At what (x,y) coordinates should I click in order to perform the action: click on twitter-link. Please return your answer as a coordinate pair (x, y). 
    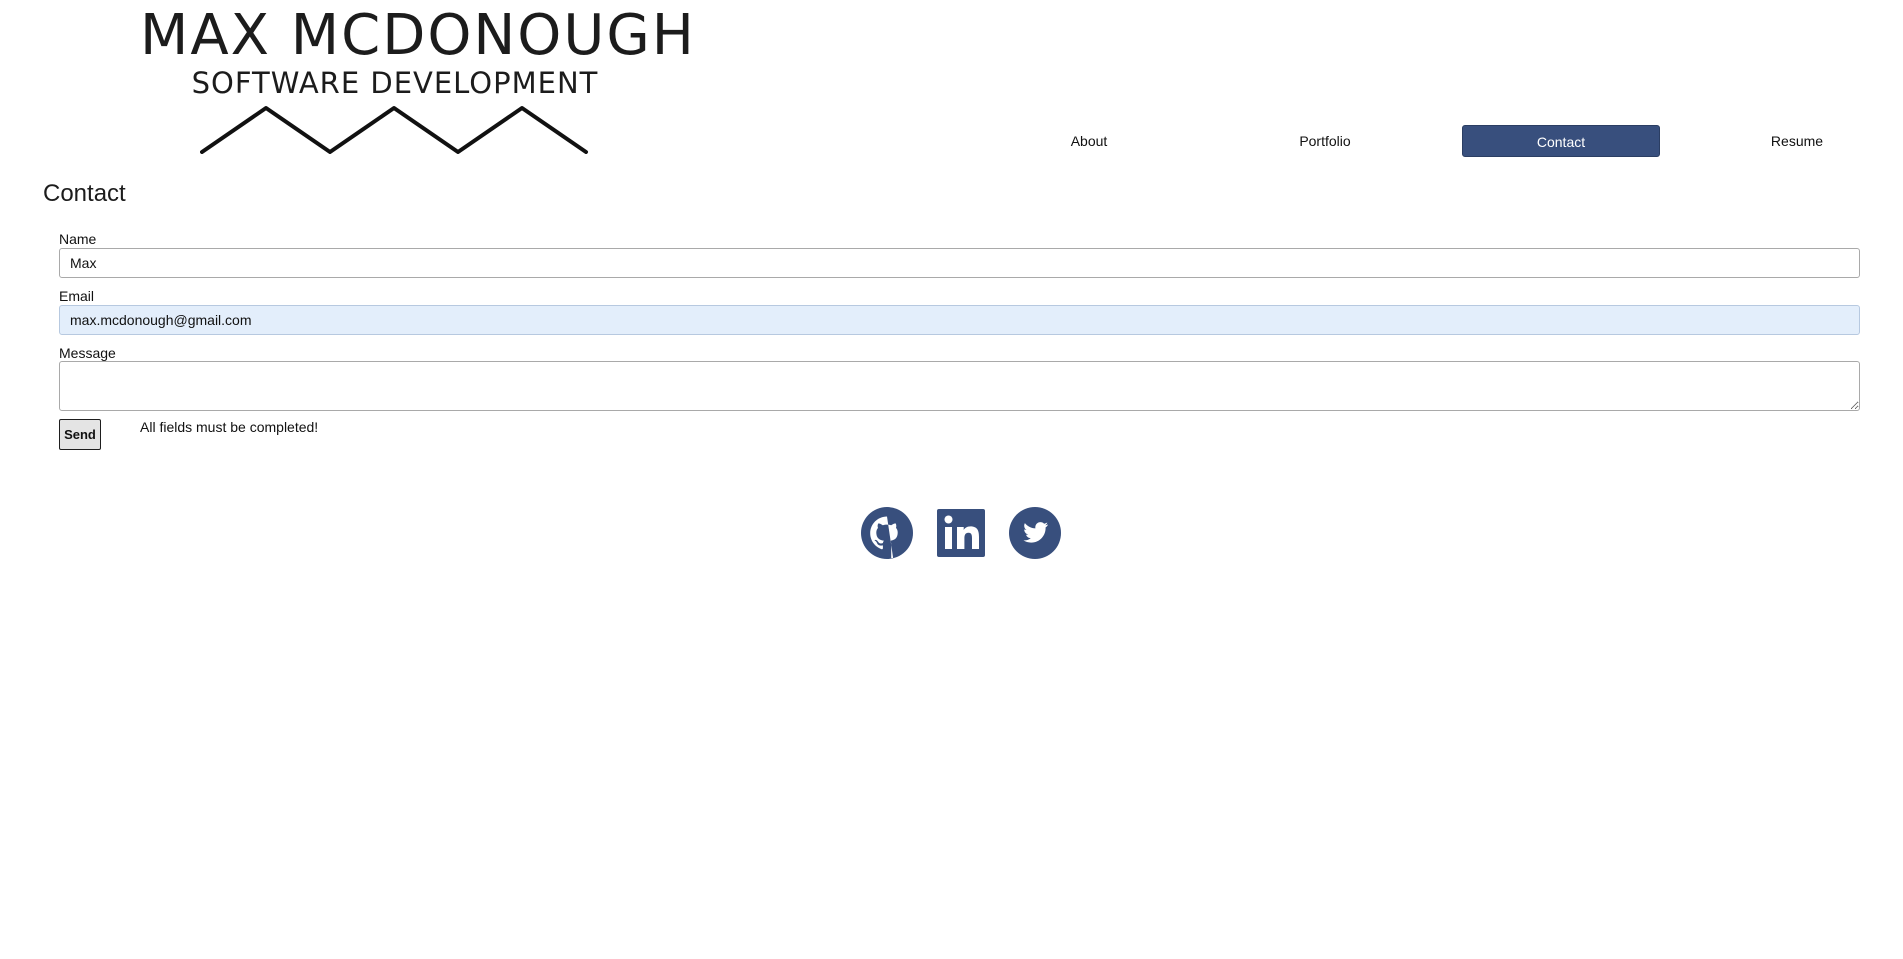
    Looking at the image, I should click on (1035, 533).